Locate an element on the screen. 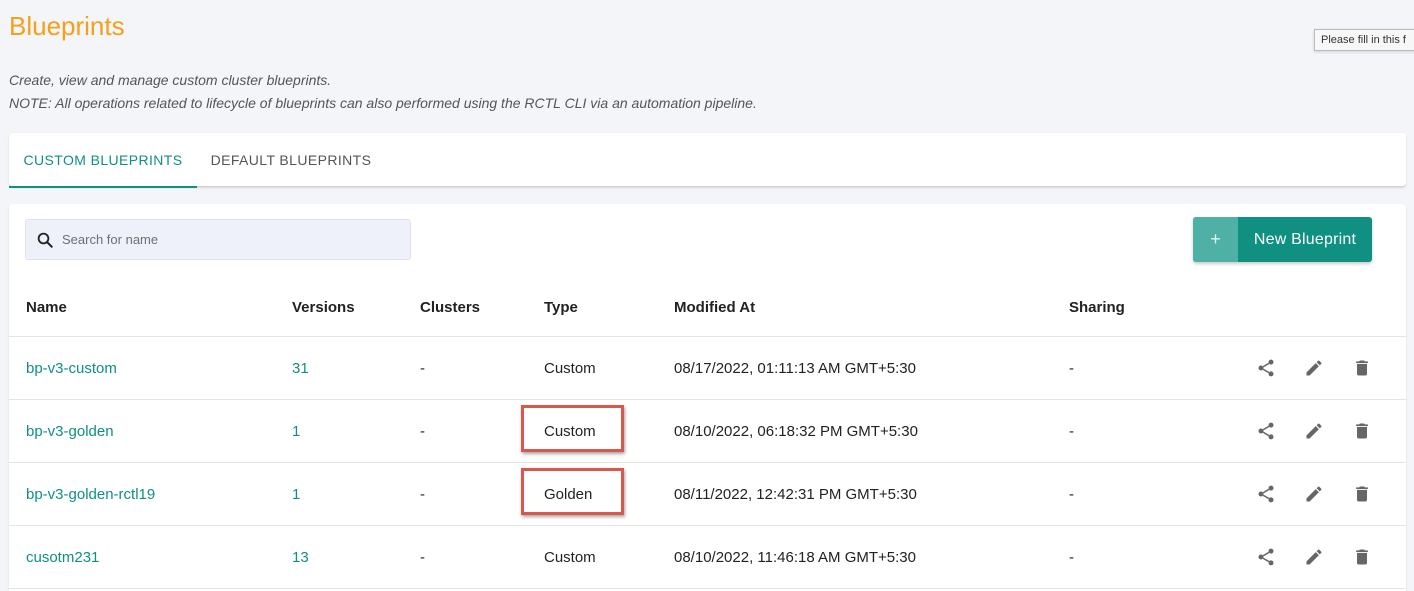 Image resolution: width=1414 pixels, height=591 pixels. versions-link: 13 is located at coordinates (300, 557).